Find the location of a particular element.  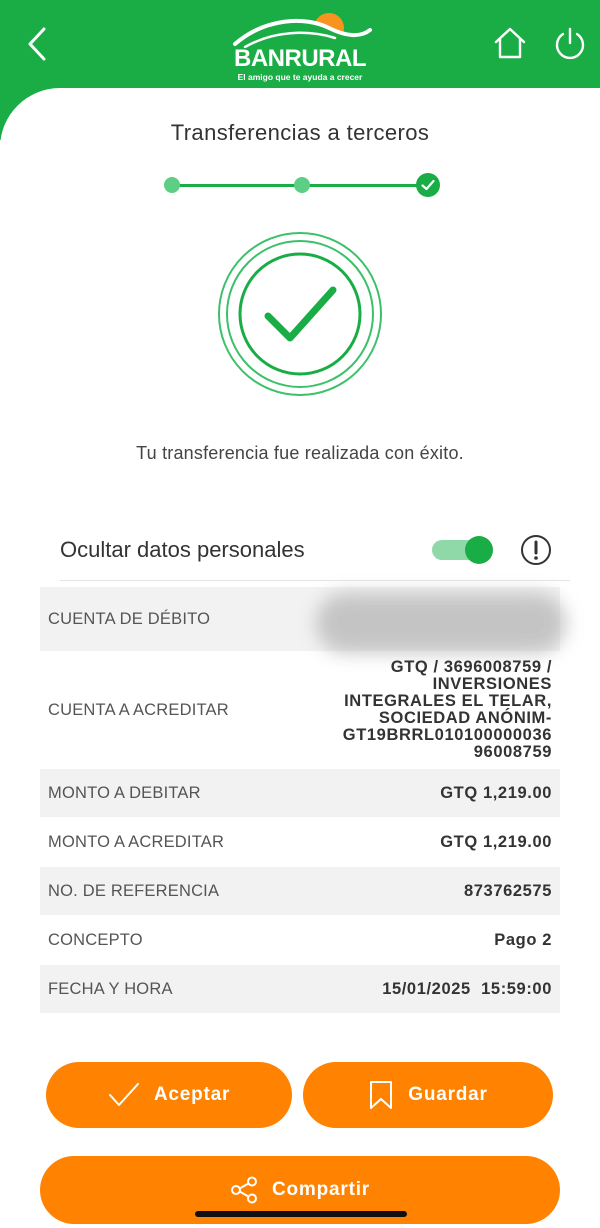

step-2-dot is located at coordinates (302, 185).